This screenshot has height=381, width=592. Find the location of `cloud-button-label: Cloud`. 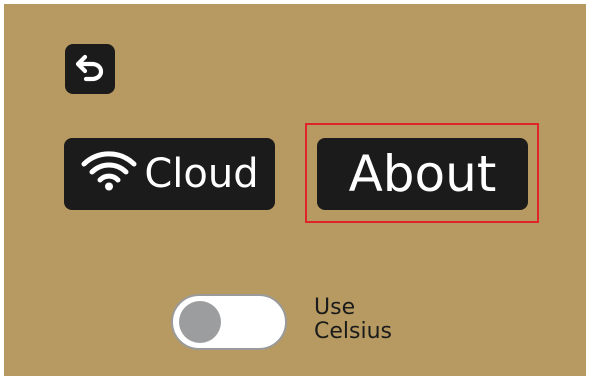

cloud-button-label: Cloud is located at coordinates (201, 174).